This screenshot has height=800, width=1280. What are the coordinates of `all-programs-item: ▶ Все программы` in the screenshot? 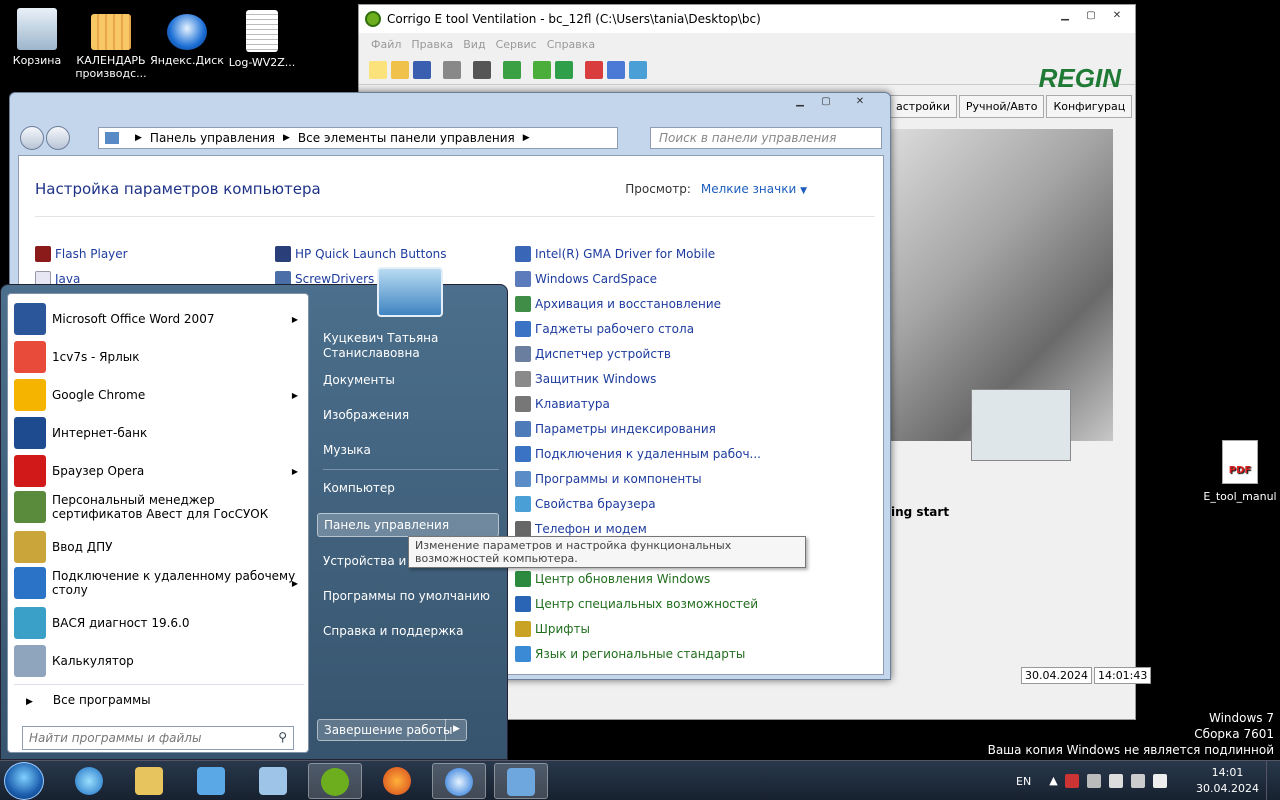 It's located at (159, 699).